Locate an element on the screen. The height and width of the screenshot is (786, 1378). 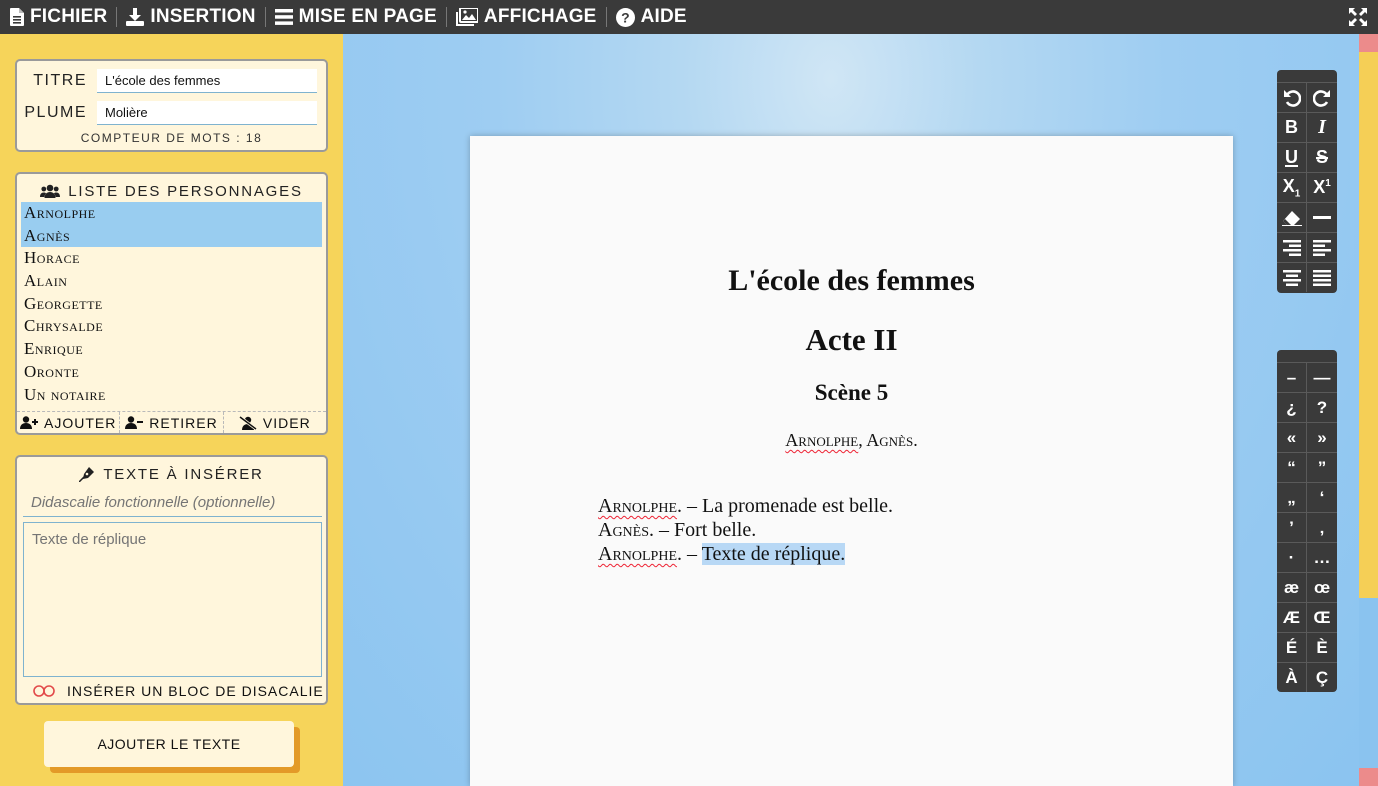
italic-button: I is located at coordinates (1322, 127).